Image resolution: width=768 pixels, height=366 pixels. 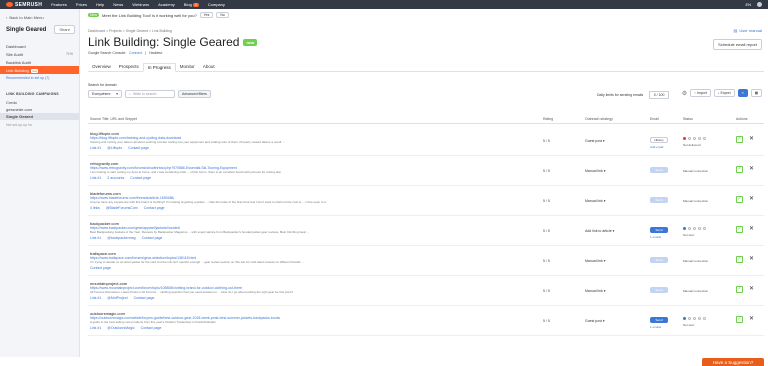 What do you see at coordinates (206, 15) in the screenshot?
I see `notice-yes-button: Yes` at bounding box center [206, 15].